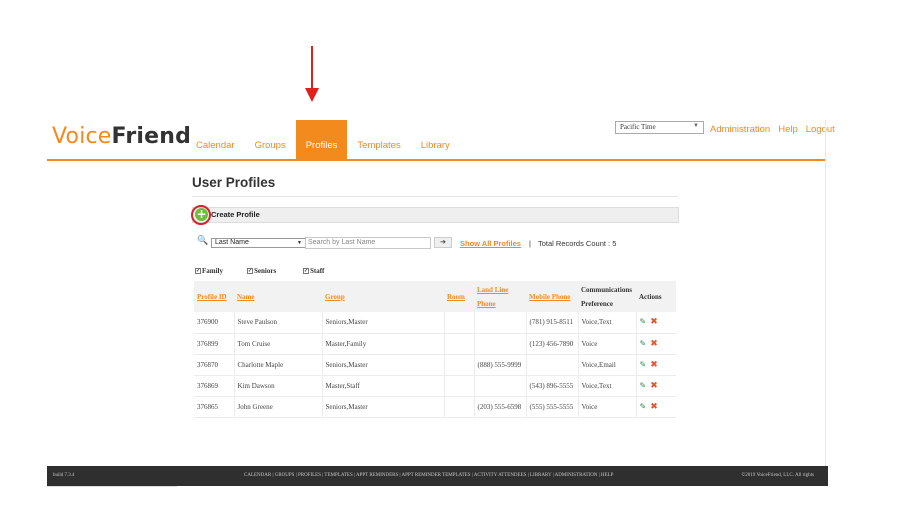 The height and width of the screenshot is (530, 904). I want to click on logo-friend-text: Friend, so click(151, 136).